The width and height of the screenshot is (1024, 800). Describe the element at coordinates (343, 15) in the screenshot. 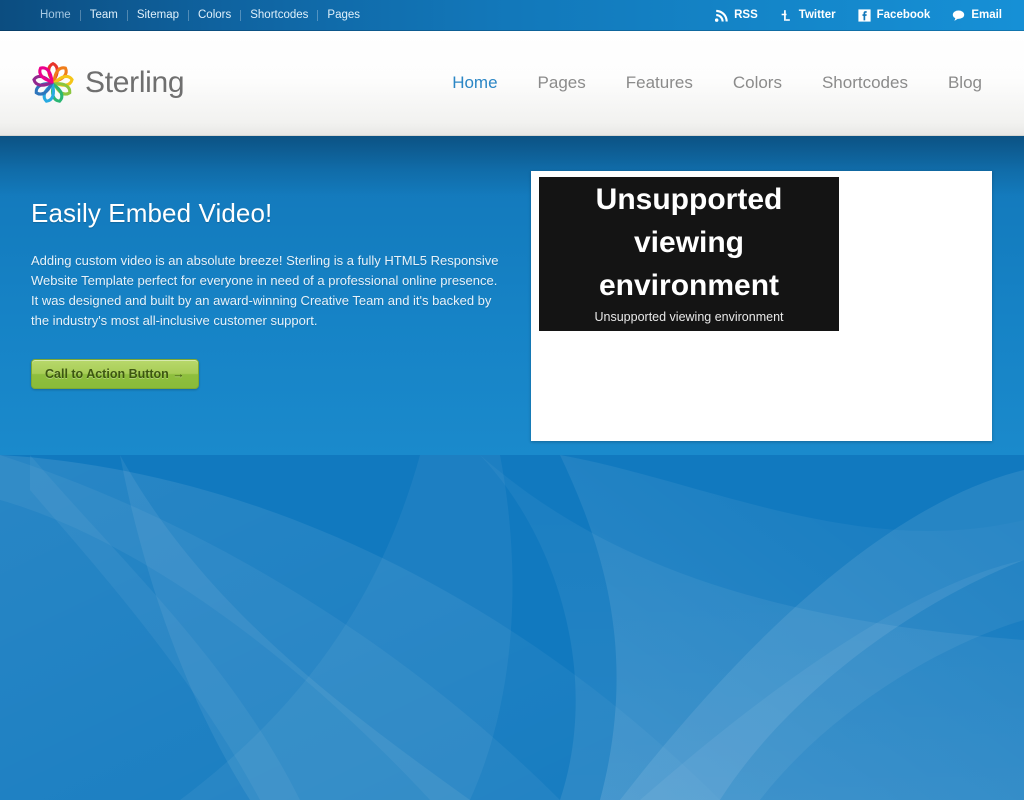

I see `topbar-link-pages: Pages` at that location.